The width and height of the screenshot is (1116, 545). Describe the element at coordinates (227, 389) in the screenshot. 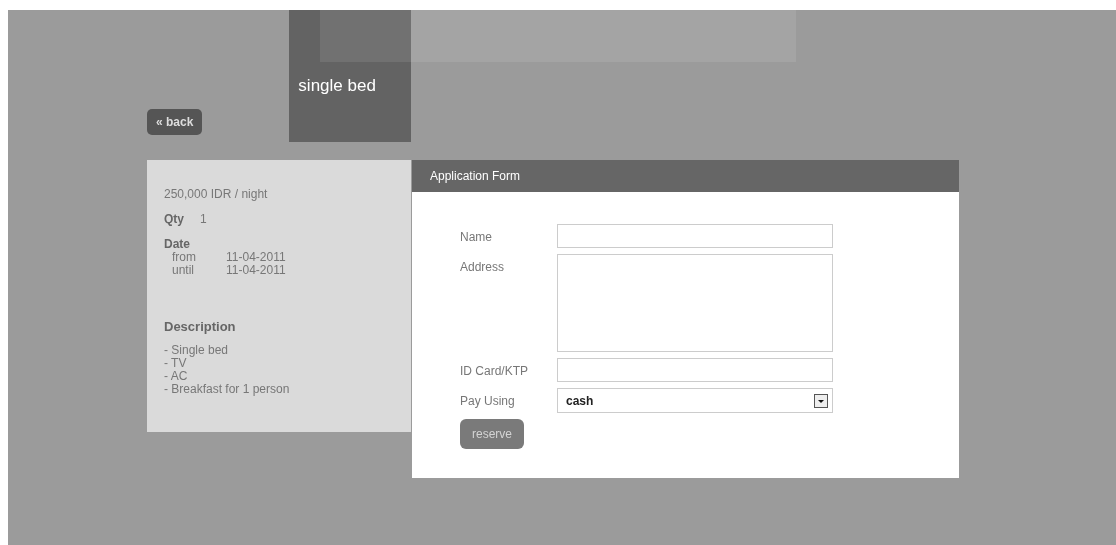

I see `description-item: - Breakfast for 1 person` at that location.